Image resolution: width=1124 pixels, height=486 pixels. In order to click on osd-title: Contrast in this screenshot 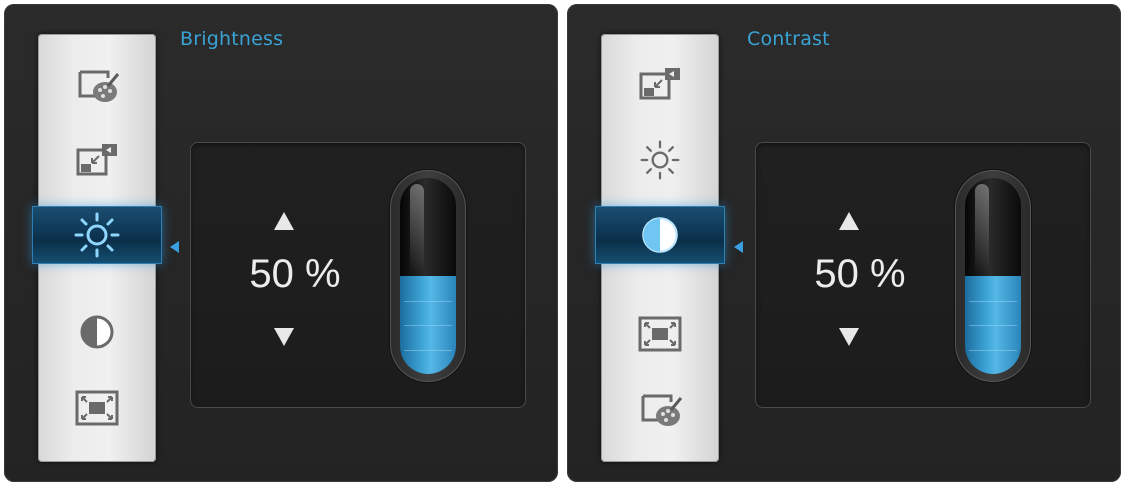, I will do `click(788, 39)`.